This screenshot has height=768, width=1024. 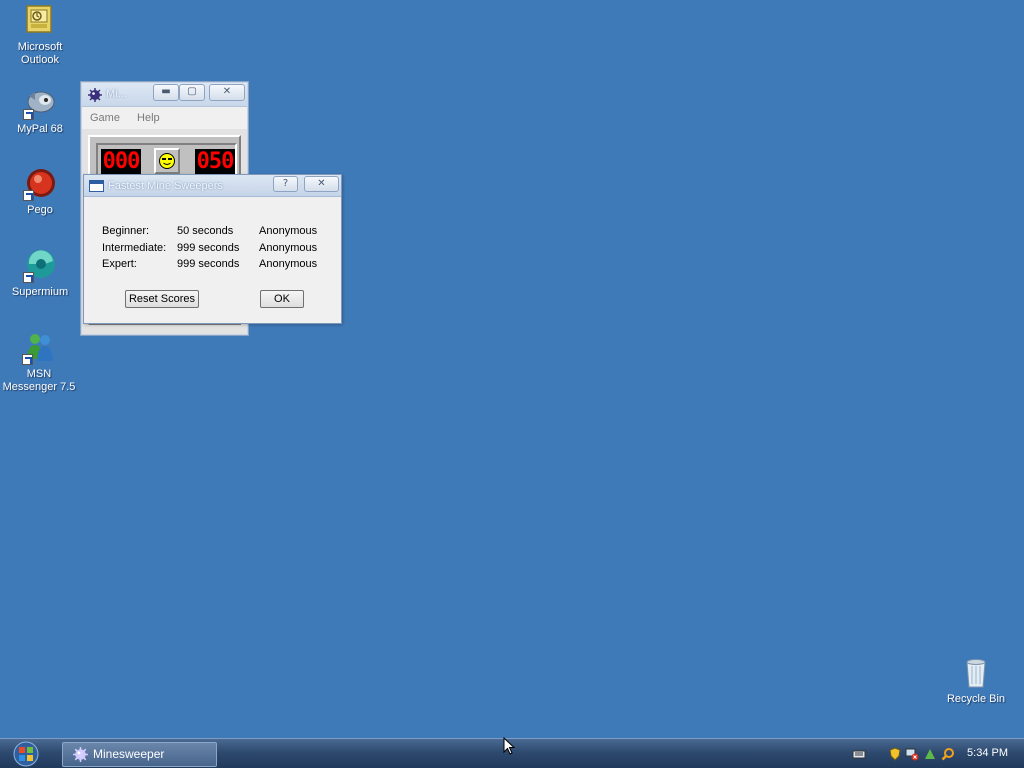 What do you see at coordinates (134, 248) in the screenshot?
I see `level-label: Intermediate:` at bounding box center [134, 248].